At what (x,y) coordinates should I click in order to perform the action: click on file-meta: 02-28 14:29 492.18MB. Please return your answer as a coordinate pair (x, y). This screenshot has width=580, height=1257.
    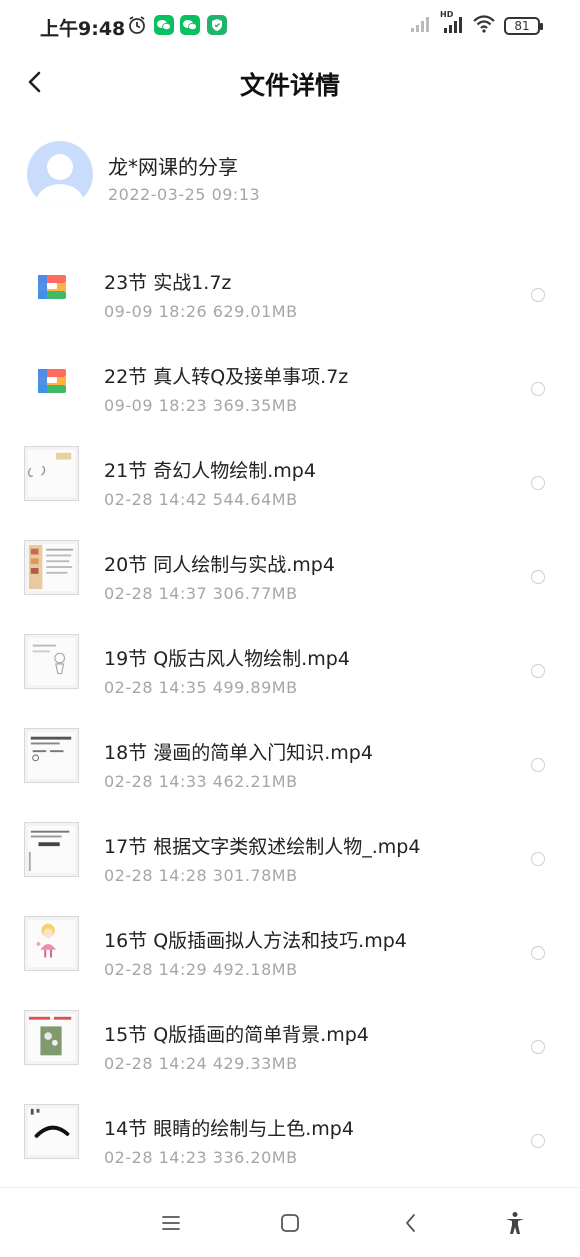
    Looking at the image, I should click on (201, 969).